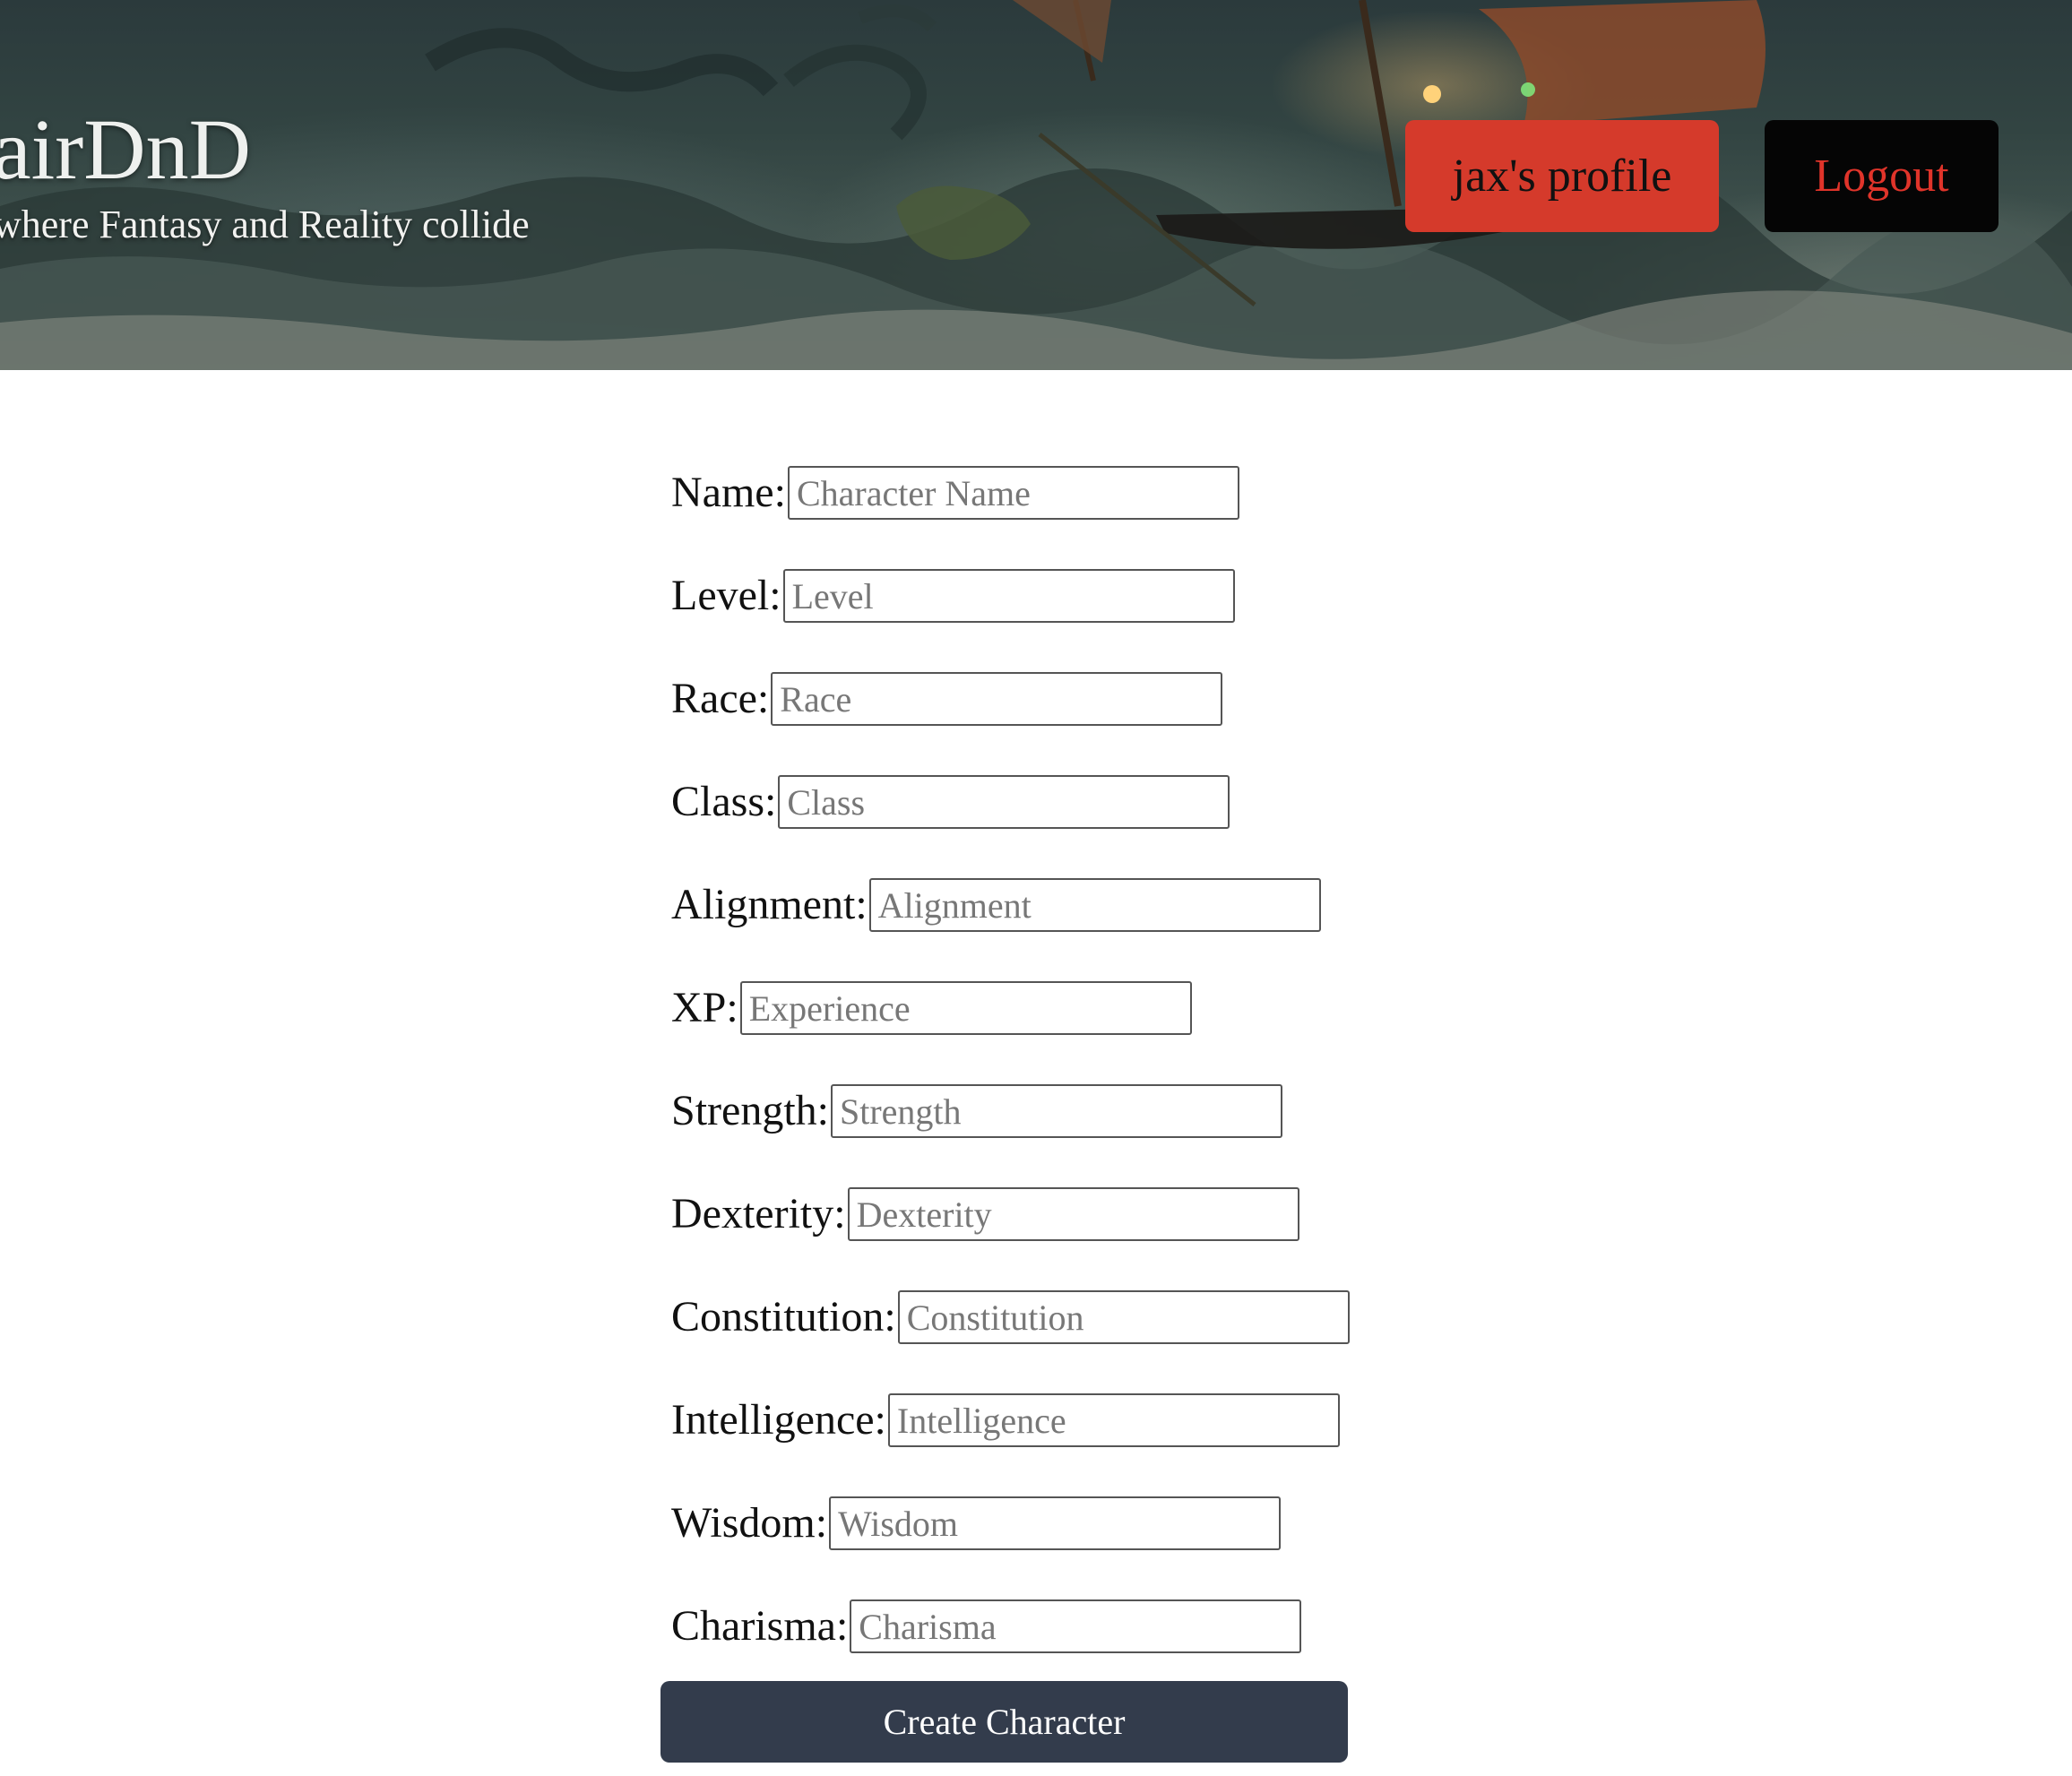  I want to click on field-row-race: Race:, so click(1029, 699).